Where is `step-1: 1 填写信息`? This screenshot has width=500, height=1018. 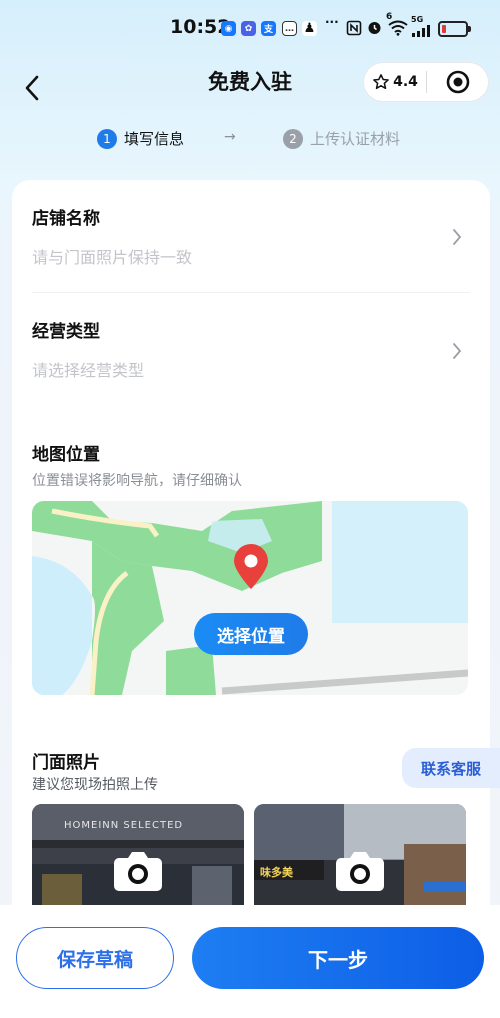 step-1: 1 填写信息 is located at coordinates (140, 138).